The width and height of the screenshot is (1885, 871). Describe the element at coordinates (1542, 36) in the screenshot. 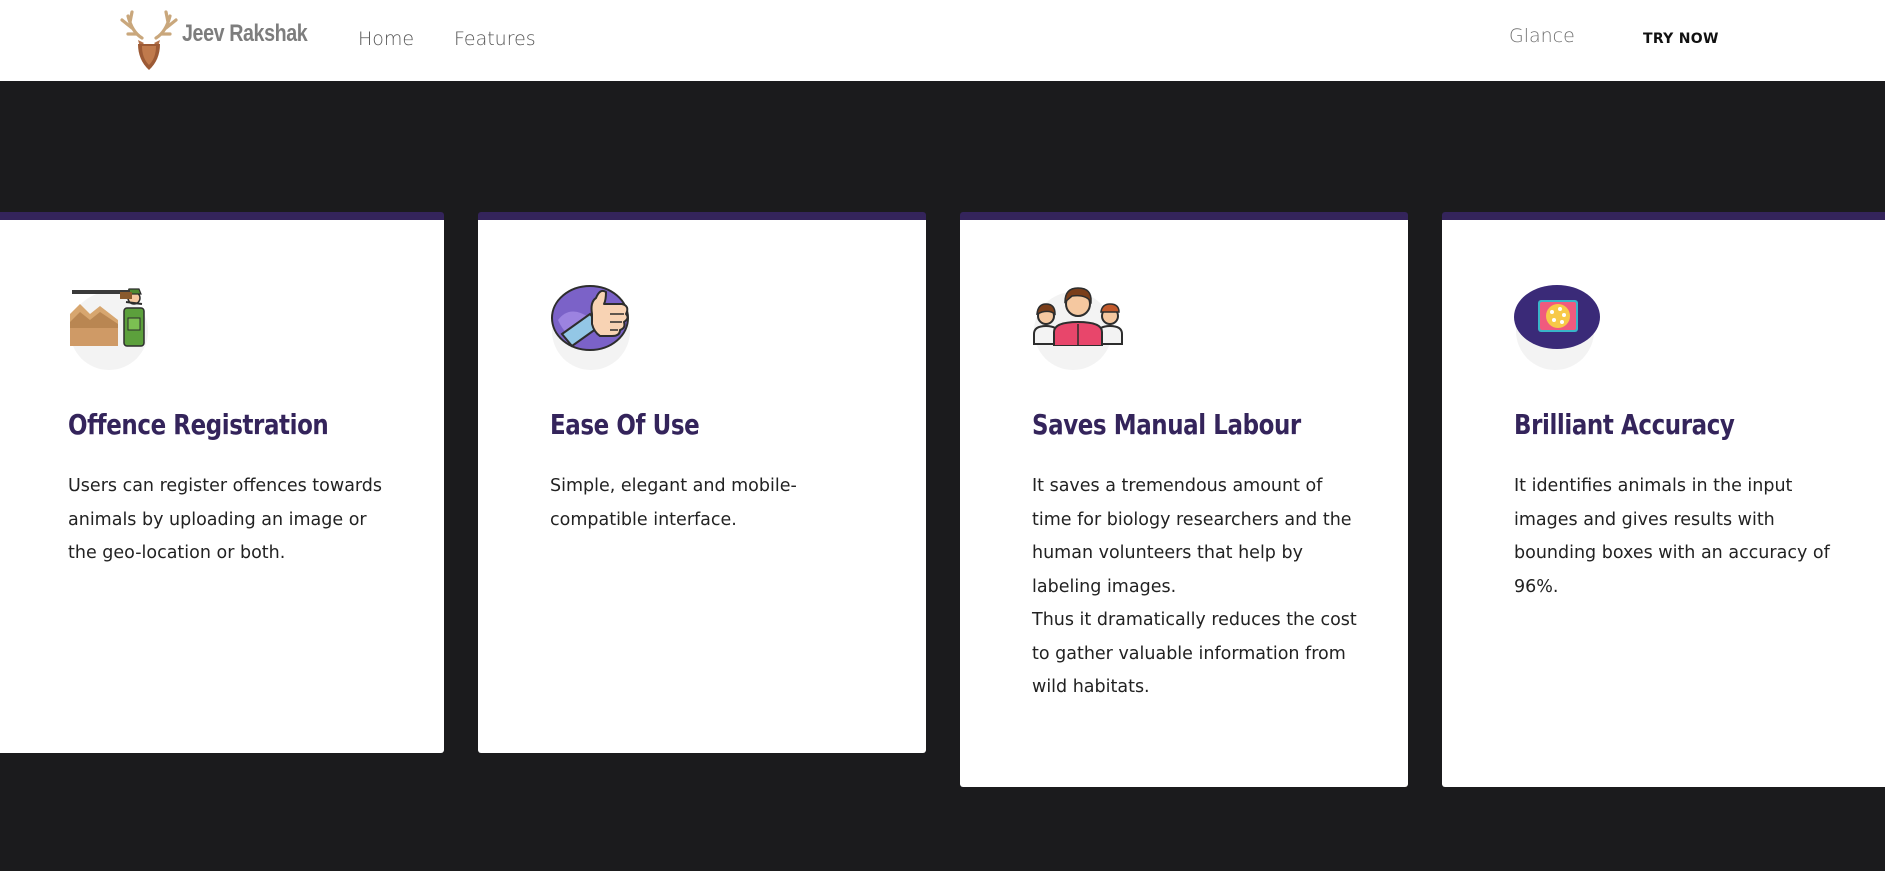

I see `nav-glance-link: Glance` at that location.